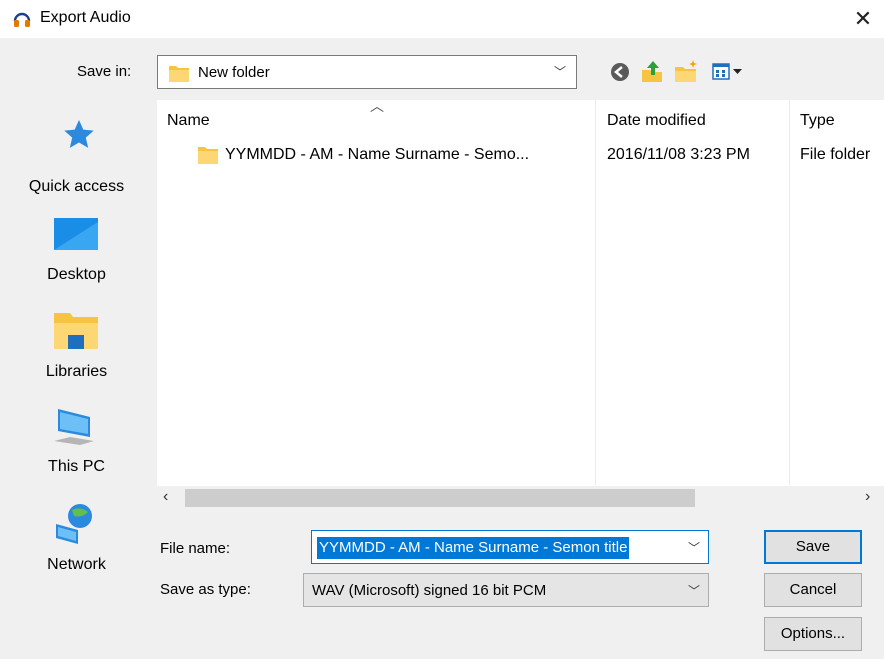  I want to click on scroll-right-icon: ›, so click(867, 497).